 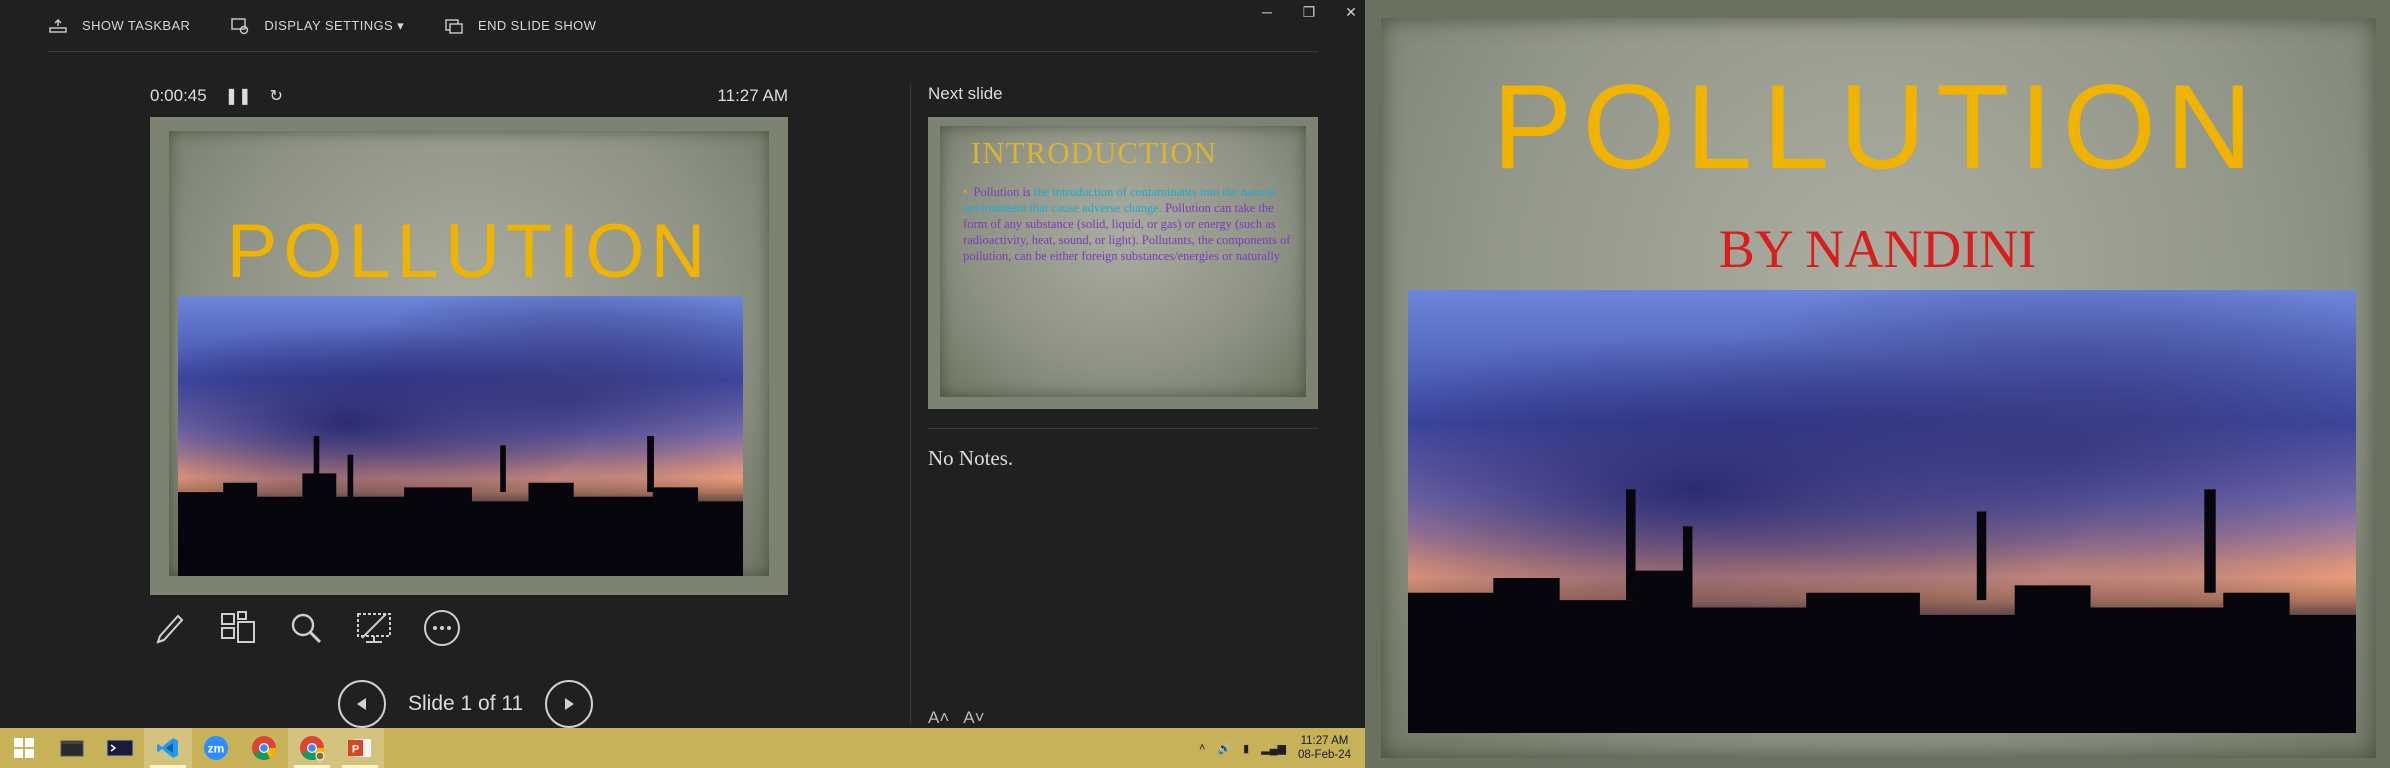 I want to click on tray-overflow-icon: ˄, so click(x=1202, y=748).